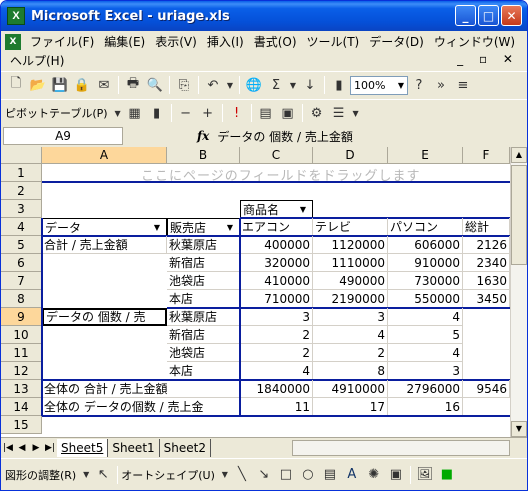 This screenshot has height=491, width=528. Describe the element at coordinates (310, 85) in the screenshot. I see `sort-ascending-icon: ↓` at that location.